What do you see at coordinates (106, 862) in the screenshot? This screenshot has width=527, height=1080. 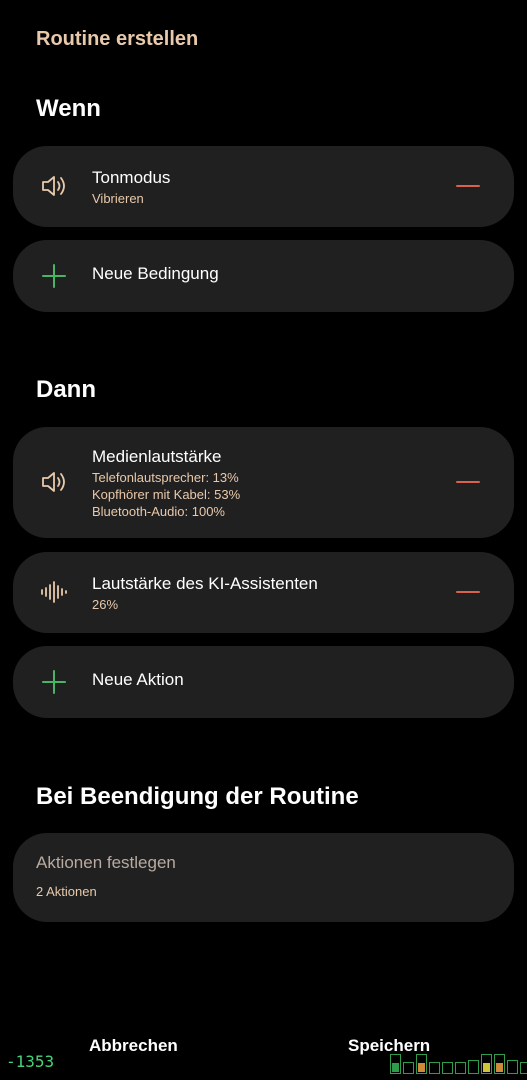 I see `set-end-actions-label: Aktionen festlegen` at bounding box center [106, 862].